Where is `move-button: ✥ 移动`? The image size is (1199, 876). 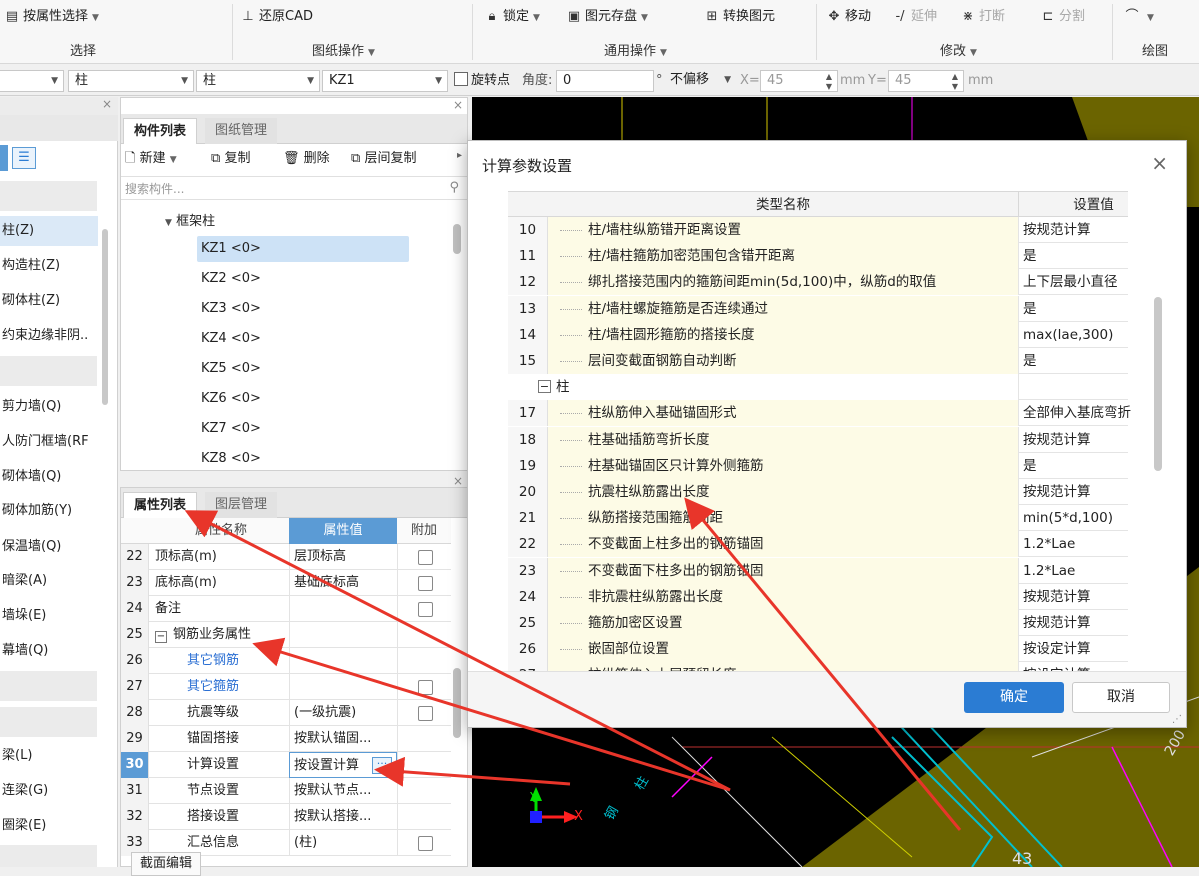
move-button: ✥ 移动 is located at coordinates (848, 17).